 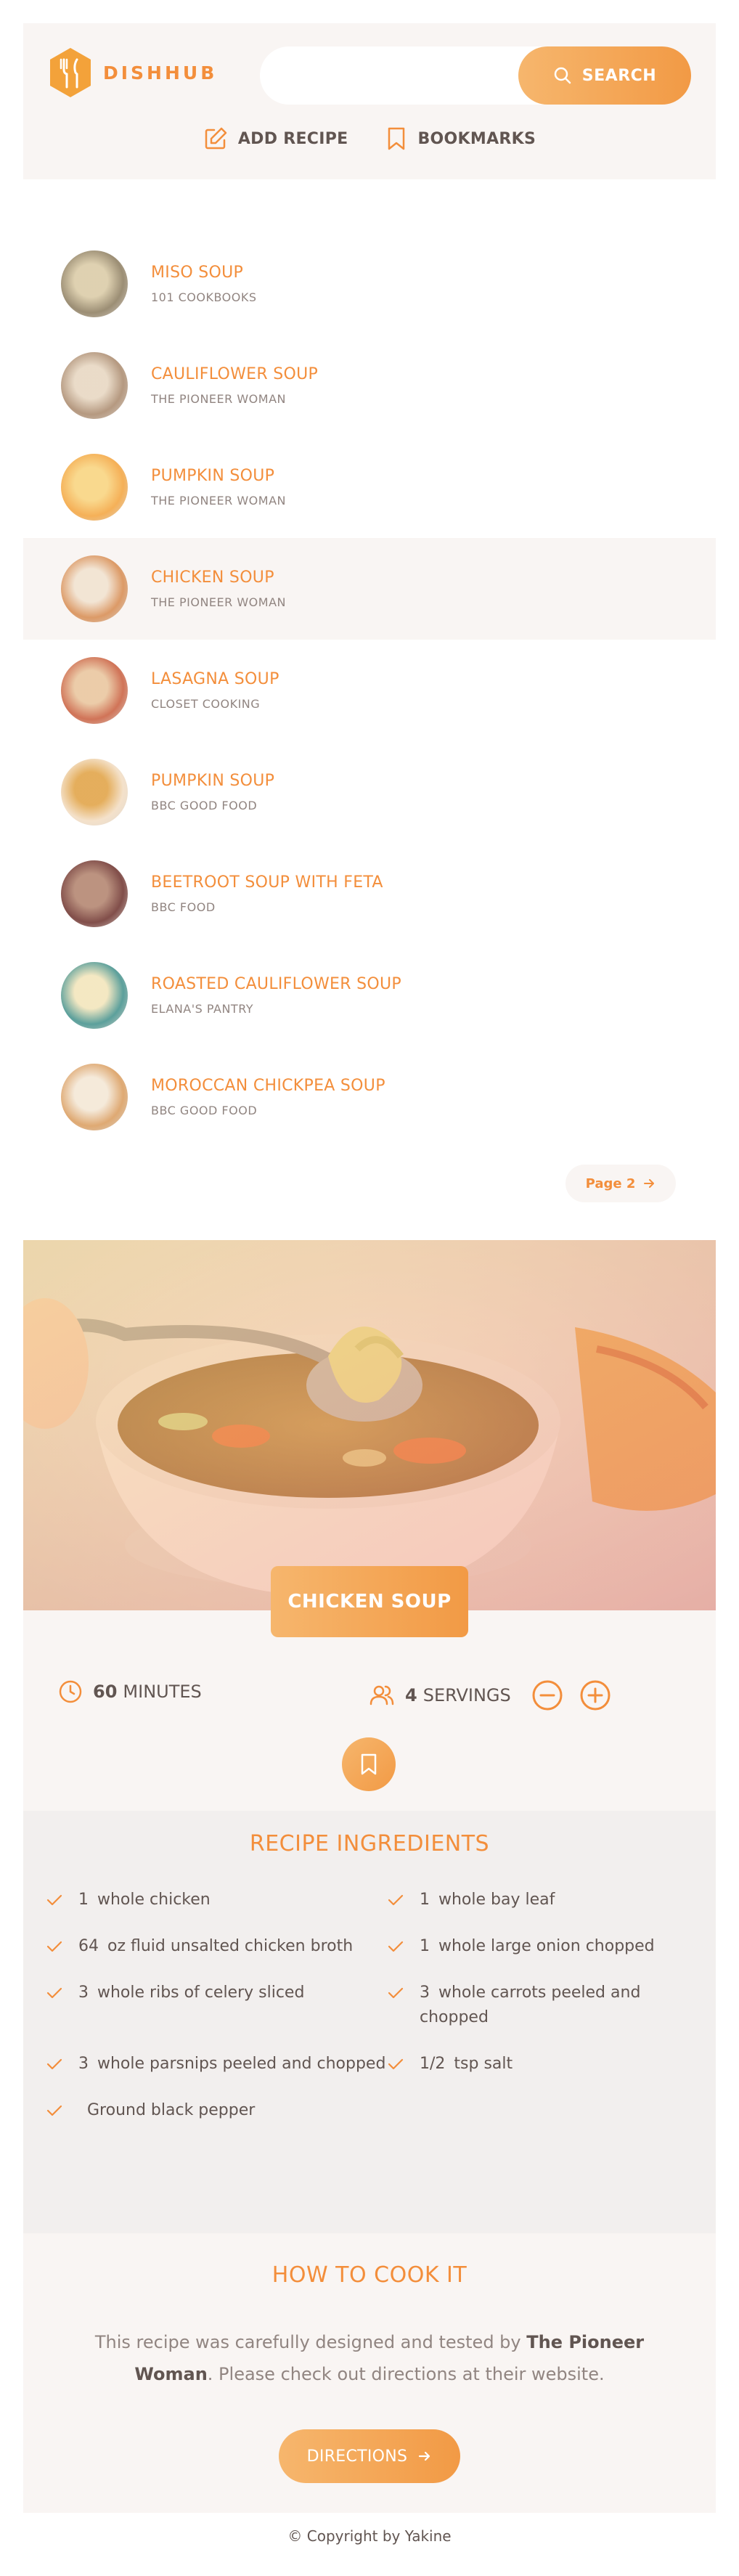 I want to click on decrease-servings-button, so click(x=547, y=1695).